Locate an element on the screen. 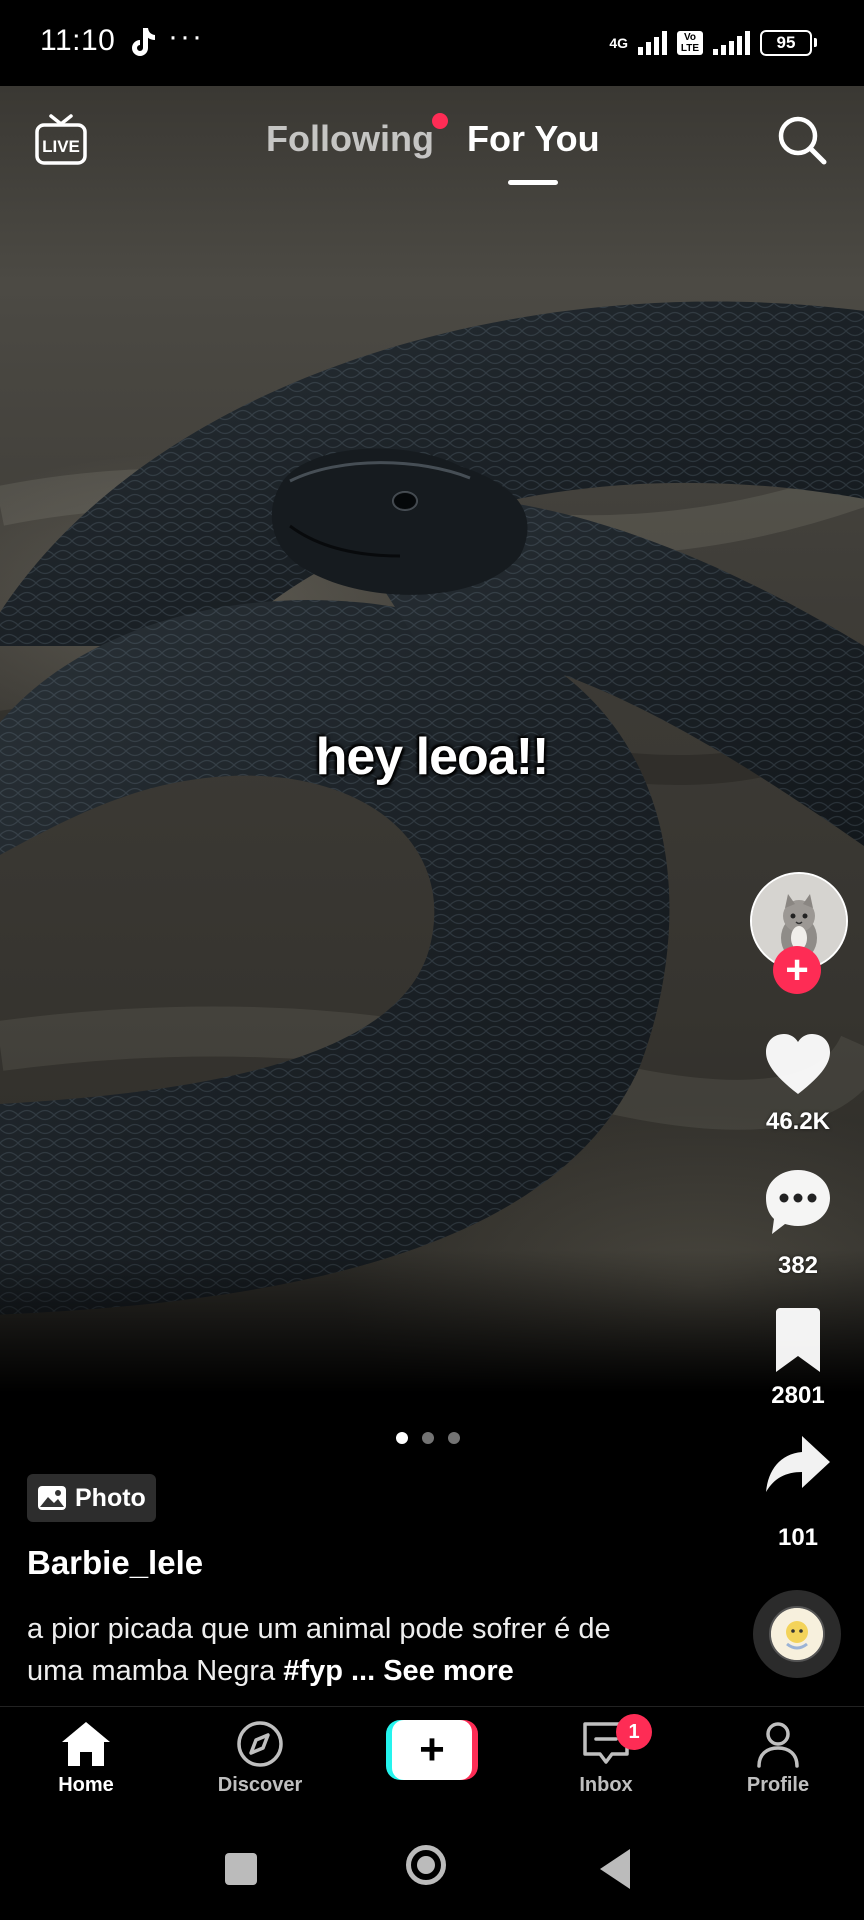 Image resolution: width=864 pixels, height=1920 pixels. home-icon is located at coordinates (86, 1744).